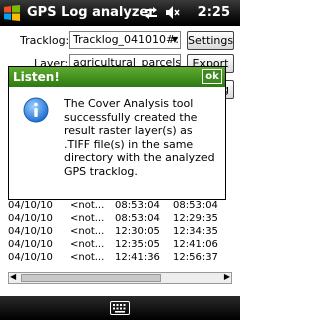  I want to click on list-item: 04/10/10 <not... 12:30:05 12:34:35, so click(120, 231).